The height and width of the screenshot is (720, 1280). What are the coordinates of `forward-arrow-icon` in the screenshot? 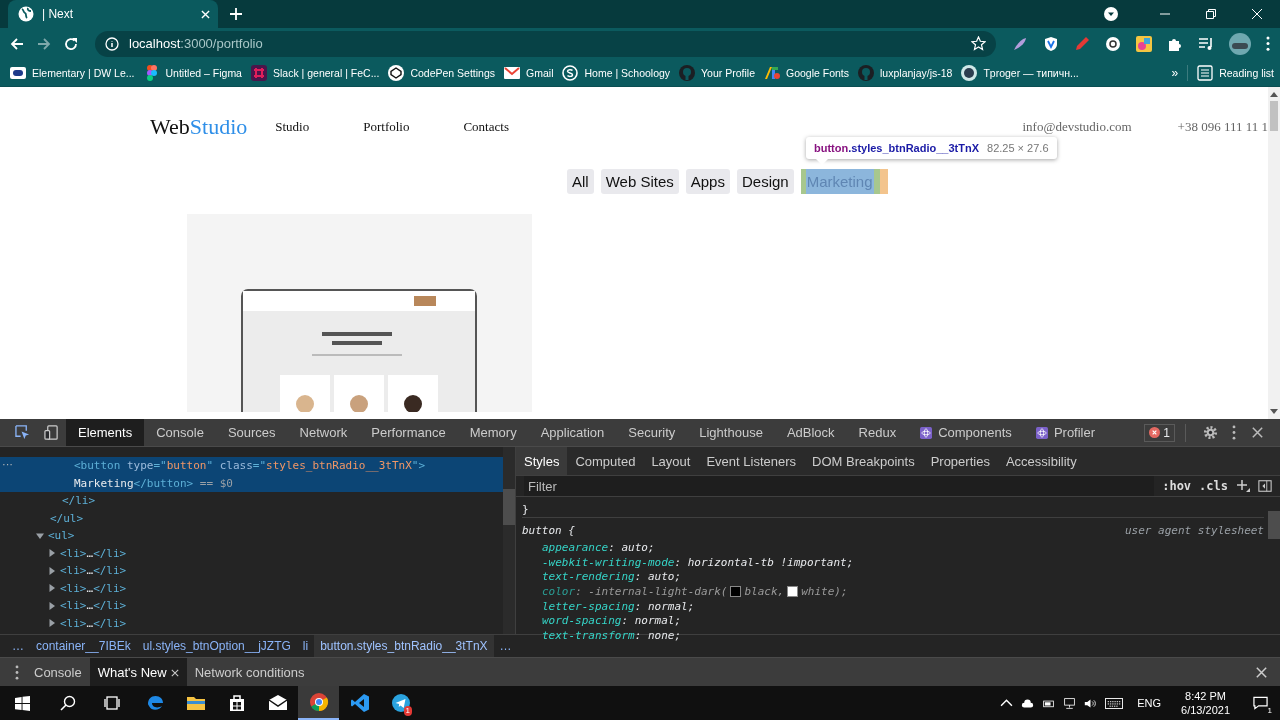 It's located at (44, 43).